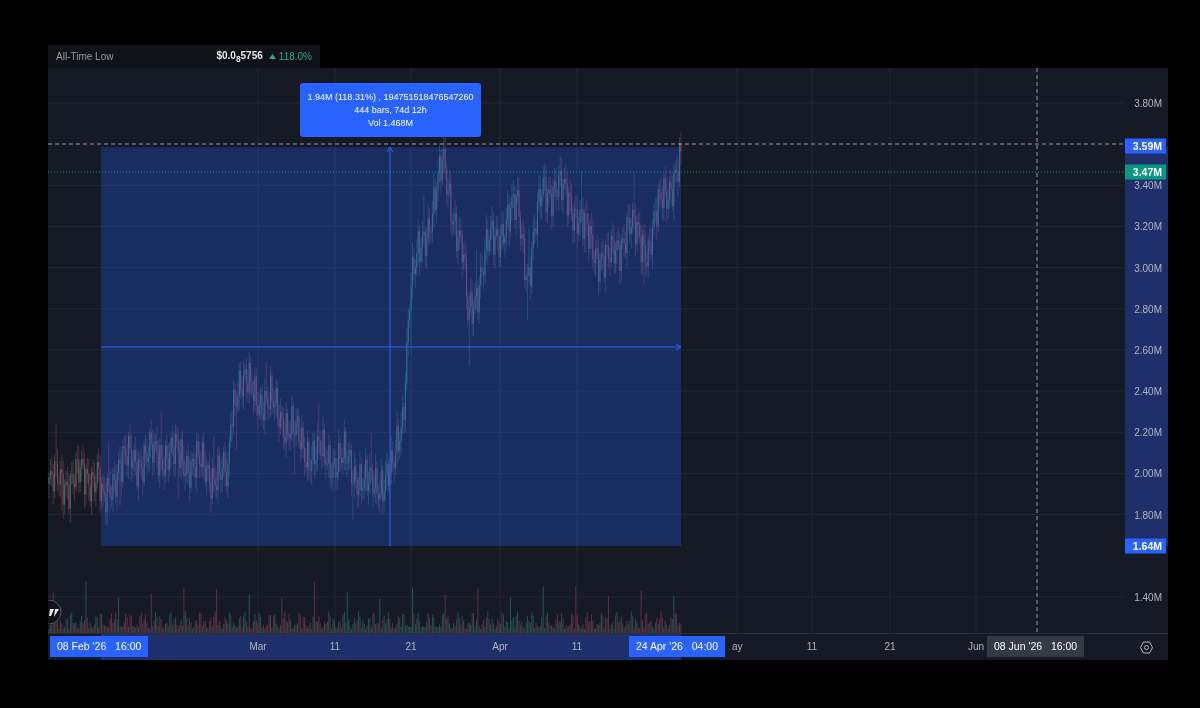 The image size is (1200, 708). I want to click on price-tick: 1.80M, so click(1148, 515).